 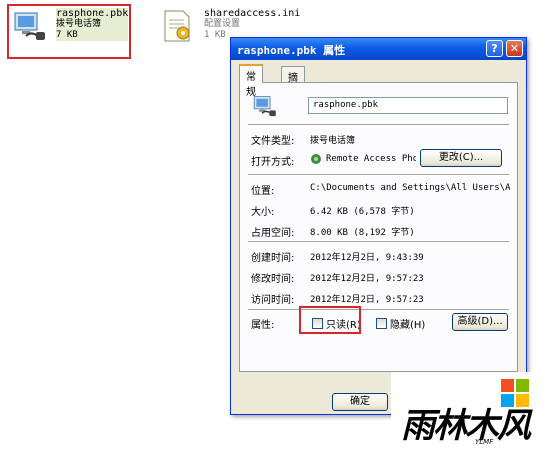 I want to click on file-type: 配置设置, so click(x=222, y=24).